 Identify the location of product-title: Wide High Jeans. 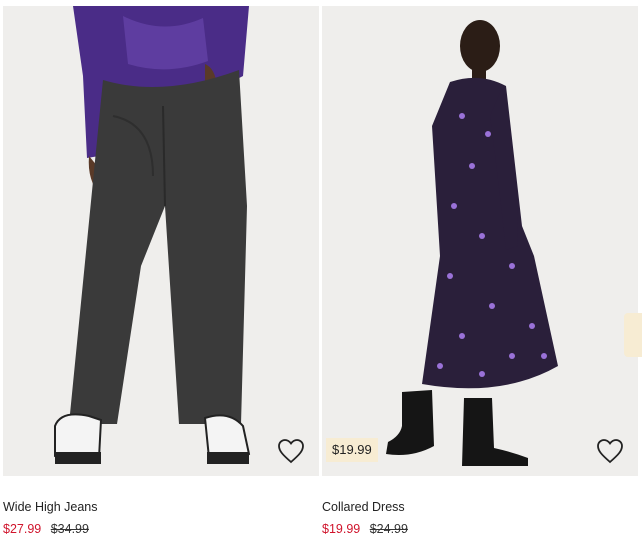
(50, 507).